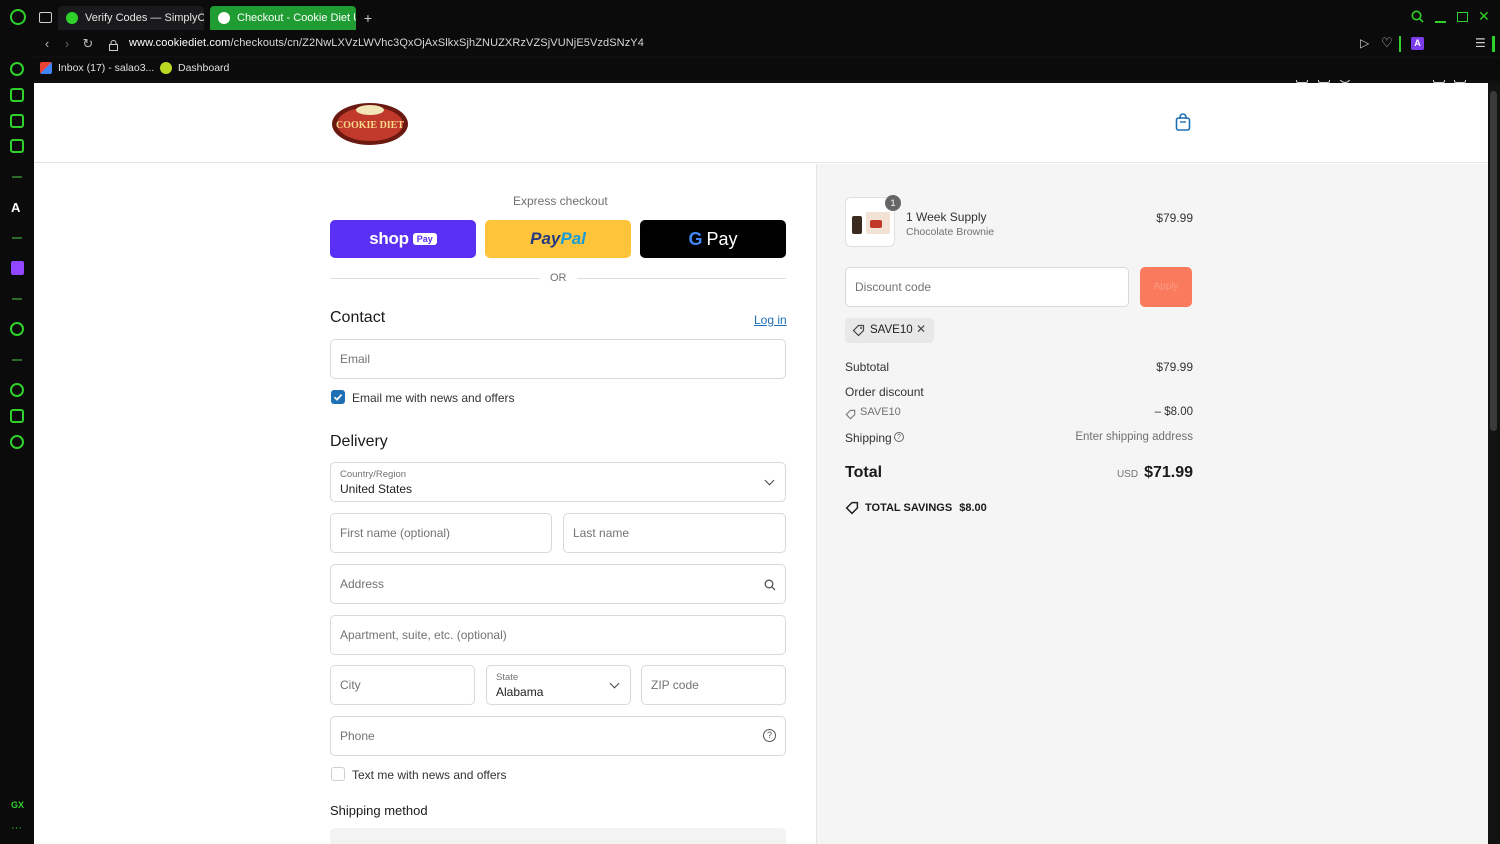 Image resolution: width=1500 pixels, height=844 pixels. I want to click on shop-pay-badge: Pay, so click(424, 239).